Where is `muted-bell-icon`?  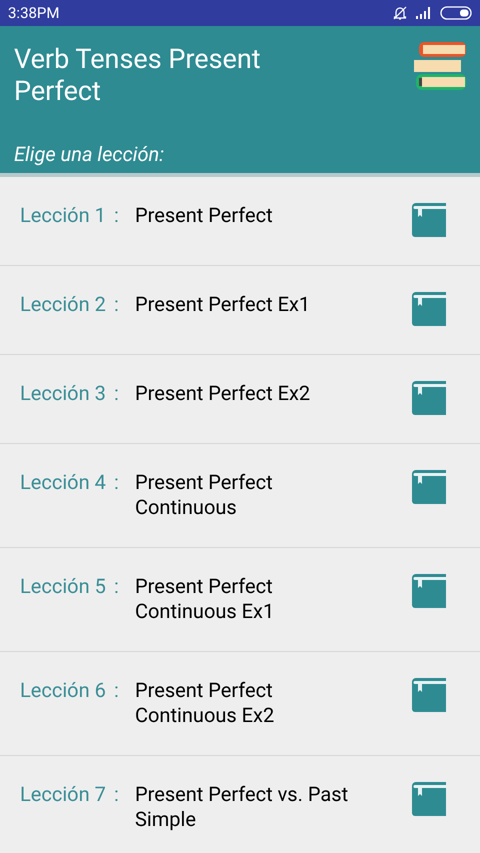
muted-bell-icon is located at coordinates (400, 13).